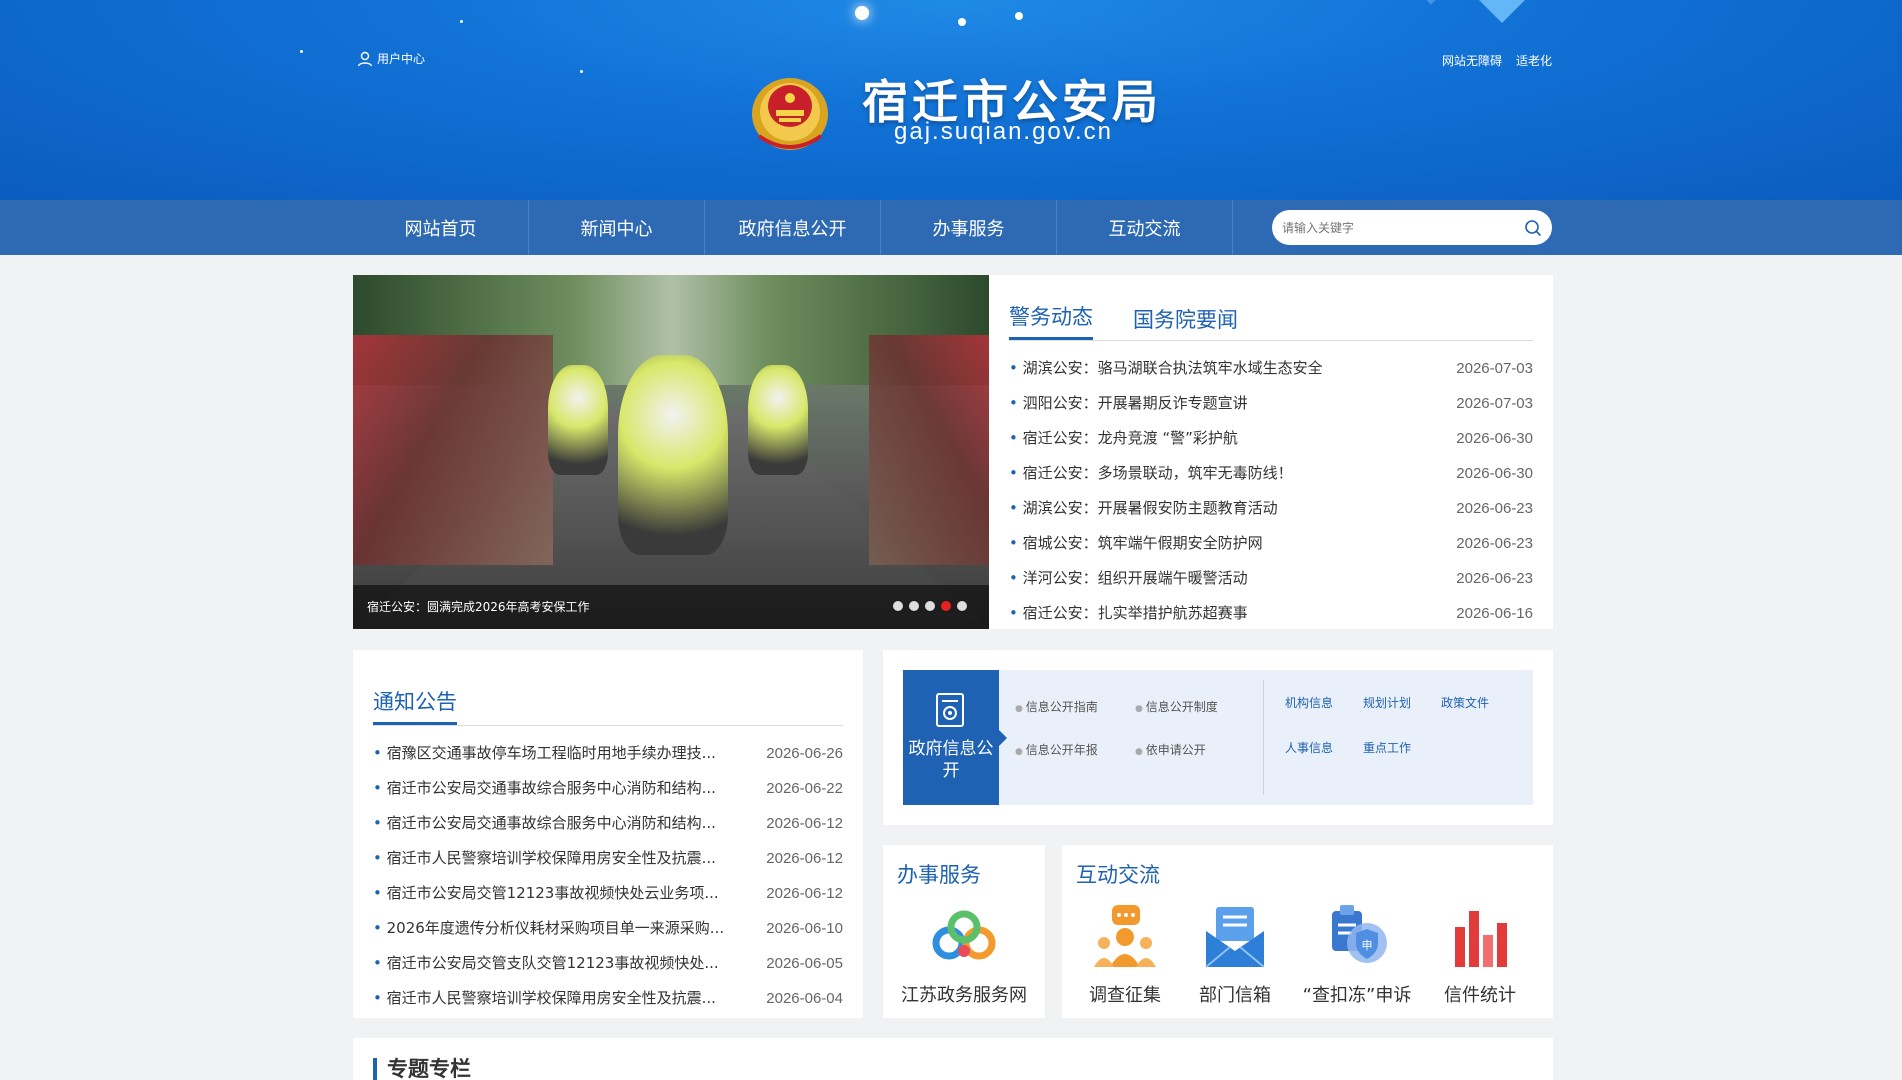 Image resolution: width=1902 pixels, height=1080 pixels. Describe the element at coordinates (365, 58) in the screenshot. I see `user-icon` at that location.